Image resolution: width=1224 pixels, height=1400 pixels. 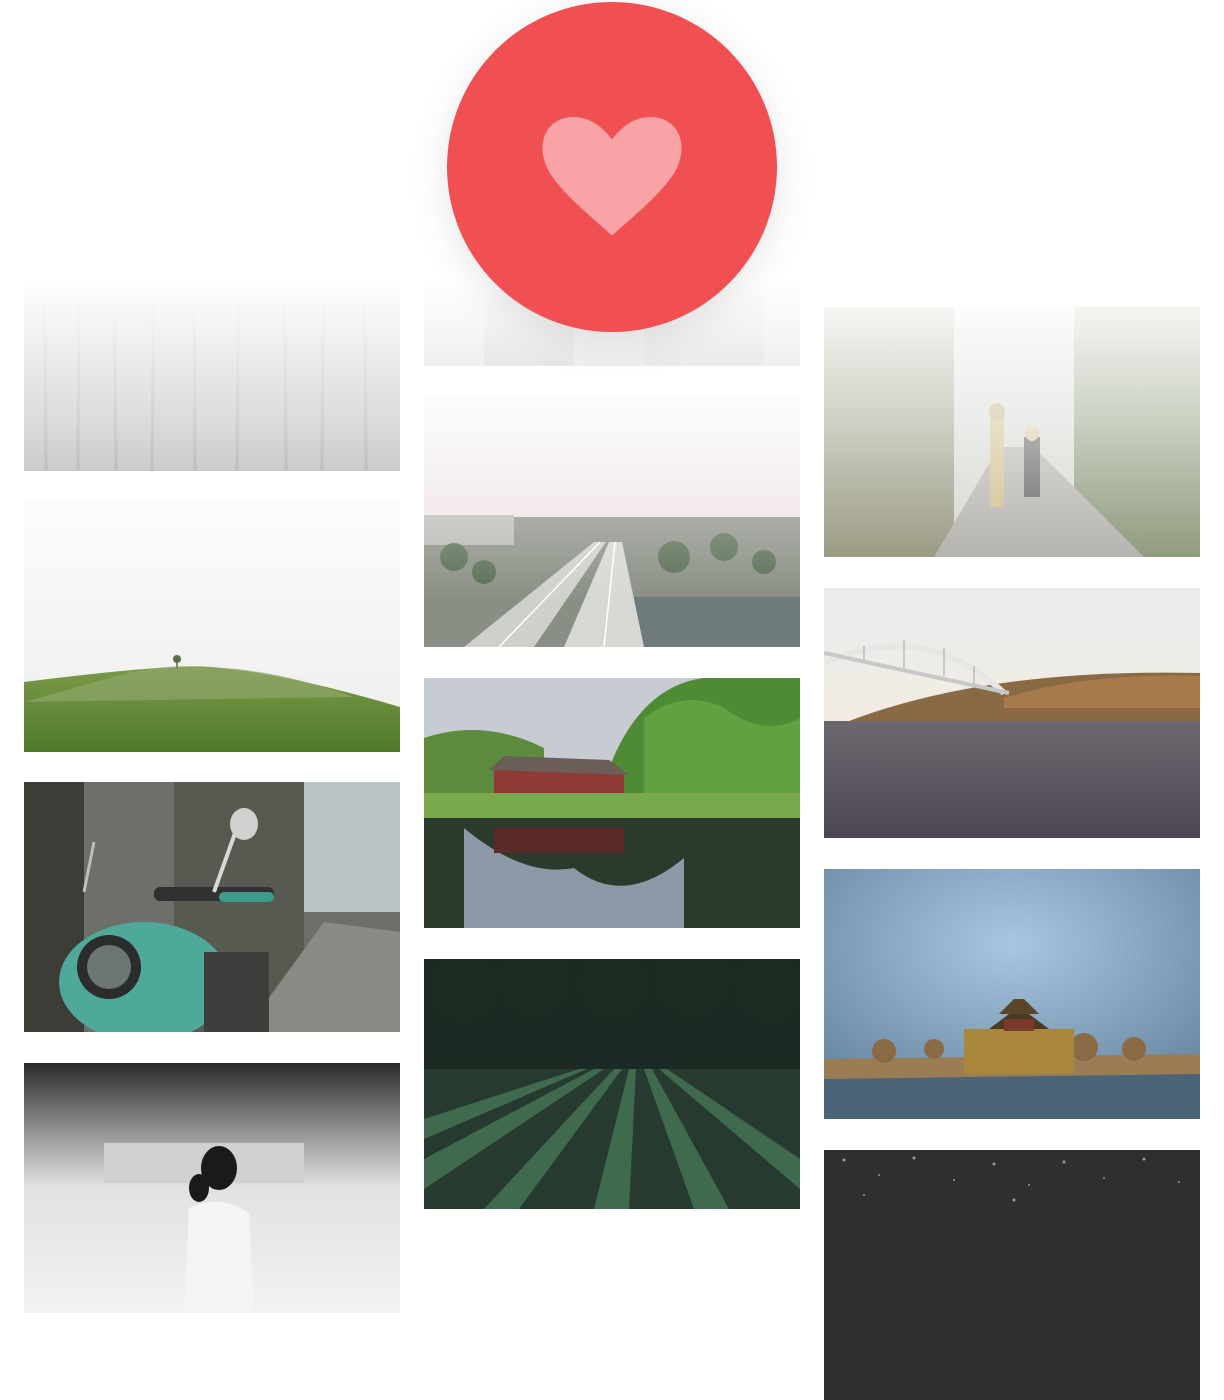 I want to click on like-button, so click(x=612, y=167).